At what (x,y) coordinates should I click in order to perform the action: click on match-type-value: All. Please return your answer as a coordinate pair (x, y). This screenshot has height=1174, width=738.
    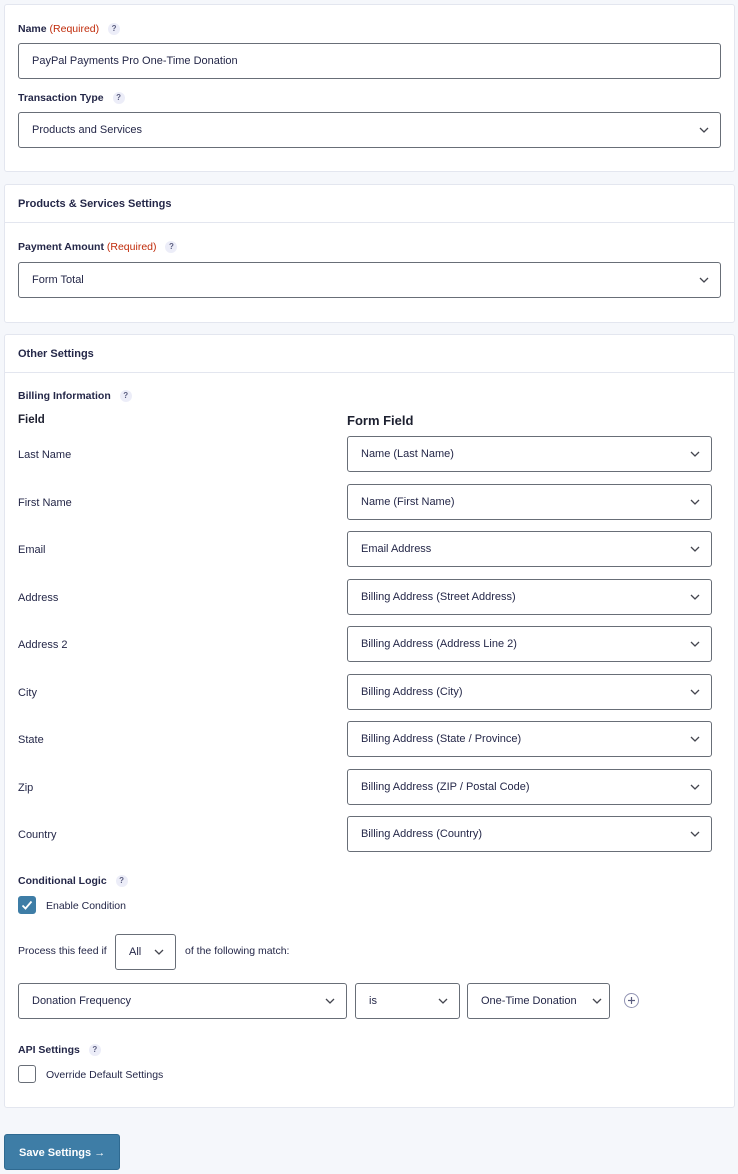
    Looking at the image, I should click on (135, 952).